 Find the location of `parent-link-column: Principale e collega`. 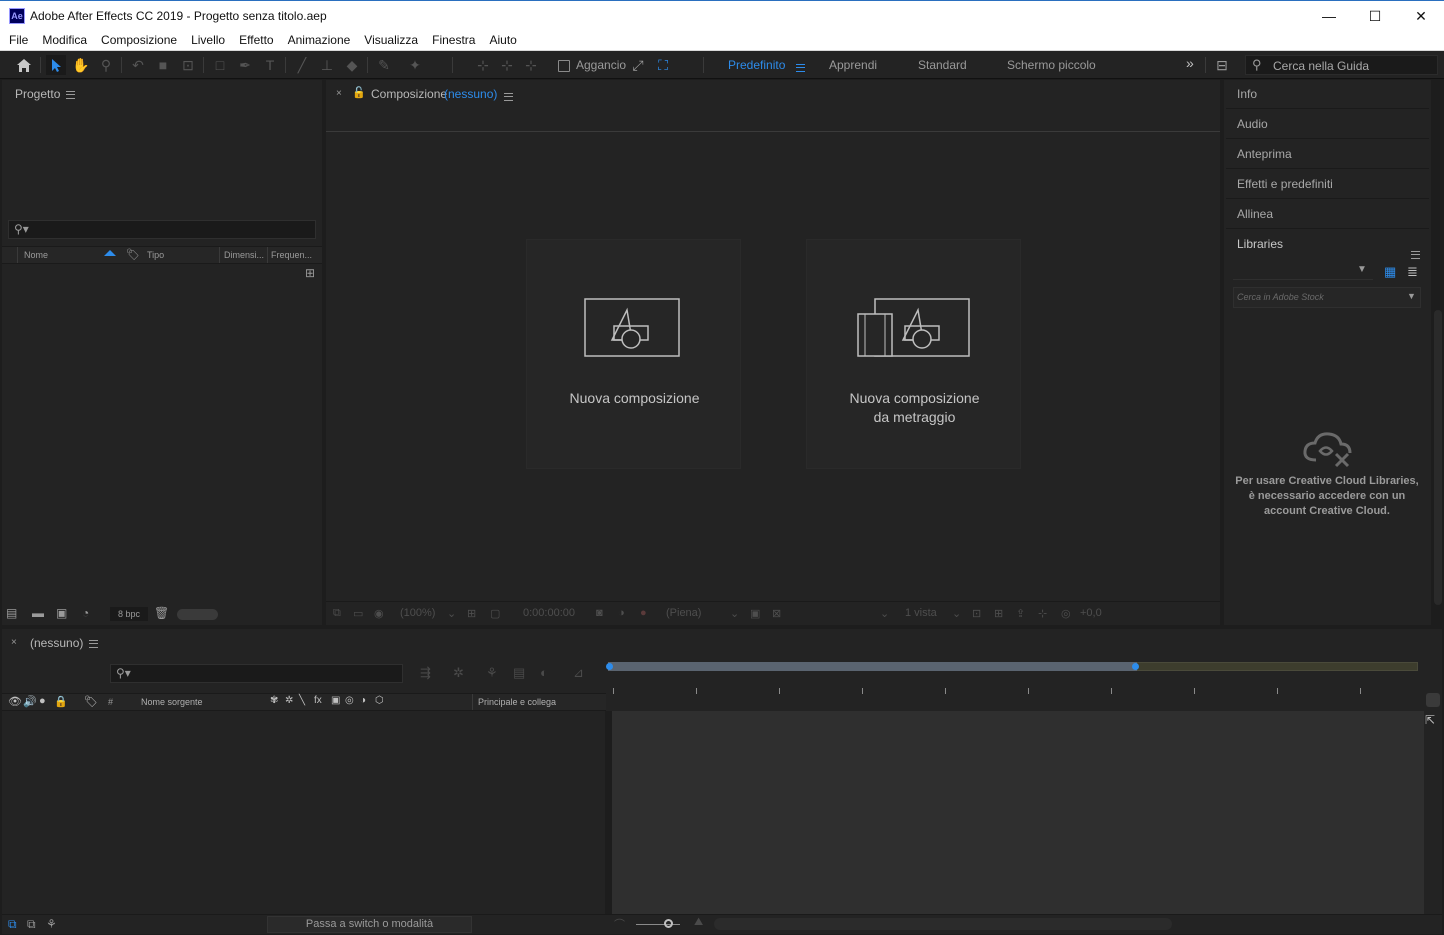

parent-link-column: Principale e collega is located at coordinates (517, 702).